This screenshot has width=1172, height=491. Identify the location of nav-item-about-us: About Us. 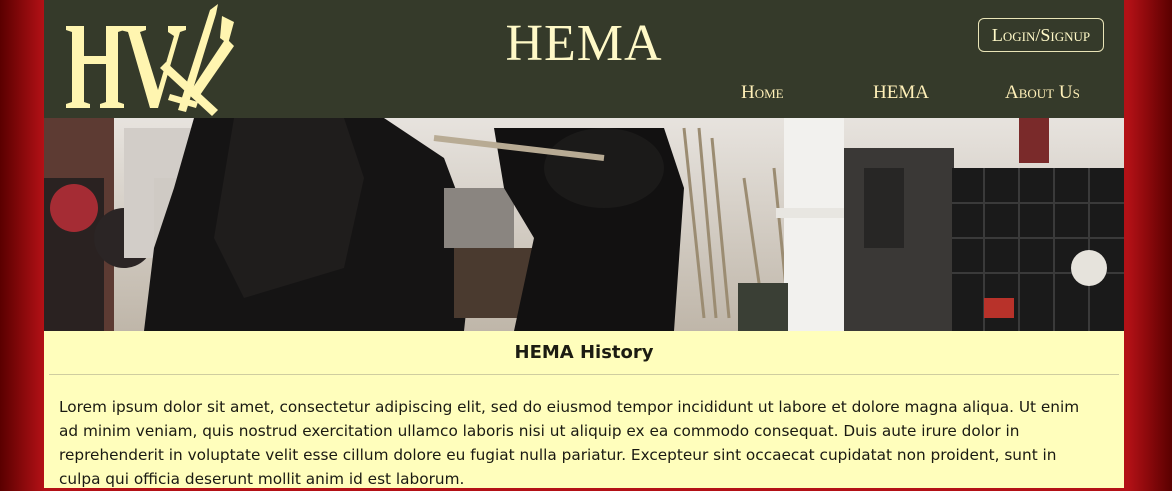
(1042, 93).